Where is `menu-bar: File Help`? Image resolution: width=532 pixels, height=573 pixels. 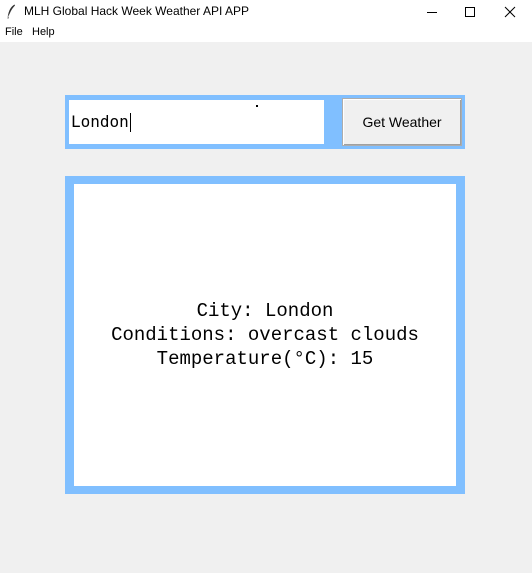
menu-bar: File Help is located at coordinates (266, 33).